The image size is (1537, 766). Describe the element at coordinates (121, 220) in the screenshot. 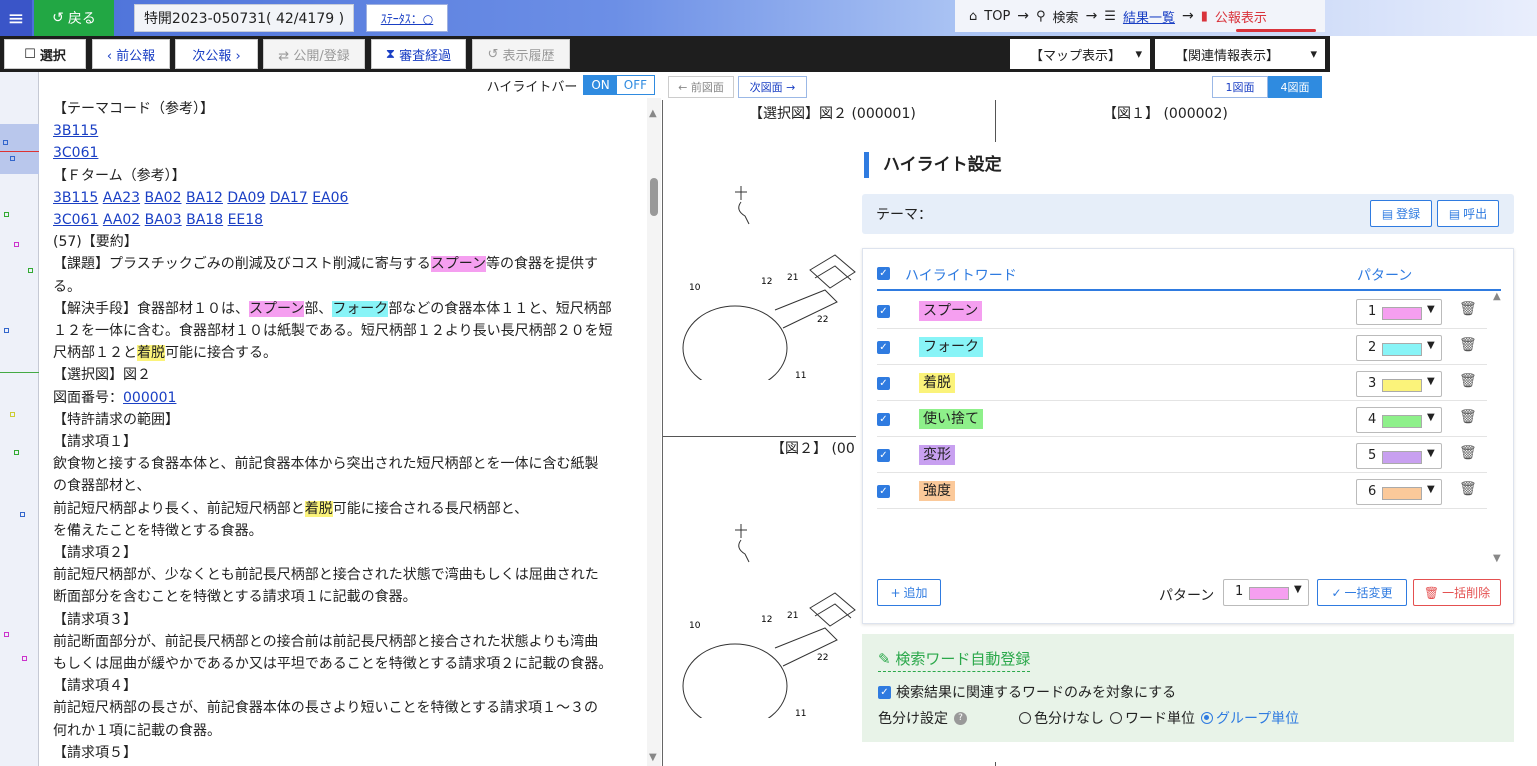

I see `code-link: AA02` at that location.